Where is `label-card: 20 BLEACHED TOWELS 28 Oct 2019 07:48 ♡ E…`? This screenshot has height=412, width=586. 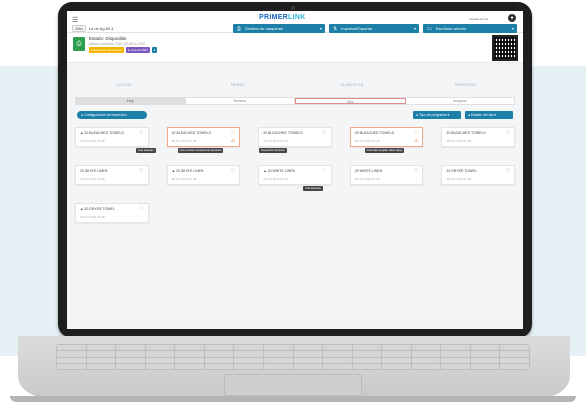
label-card: 20 BLEACHED TOWELS 28 Oct 2019 07:48 ♡ E… is located at coordinates (295, 140).